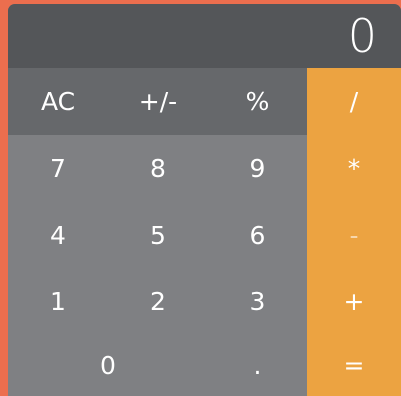  I want to click on decimal-button: ., so click(257, 365).